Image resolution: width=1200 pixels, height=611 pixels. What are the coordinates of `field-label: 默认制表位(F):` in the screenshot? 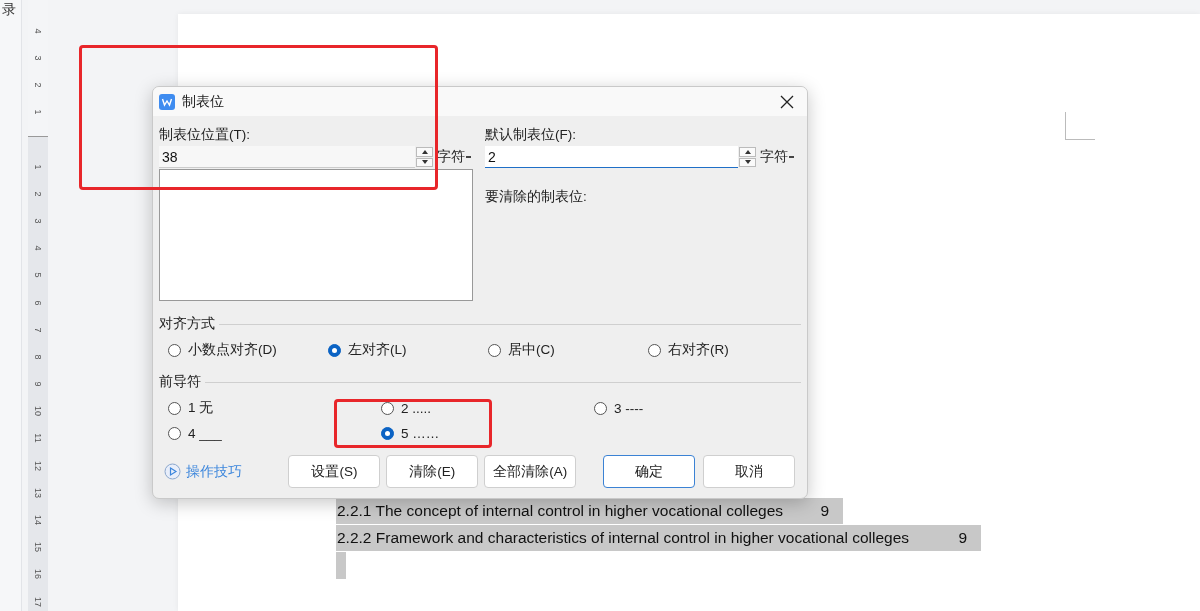 It's located at (531, 135).